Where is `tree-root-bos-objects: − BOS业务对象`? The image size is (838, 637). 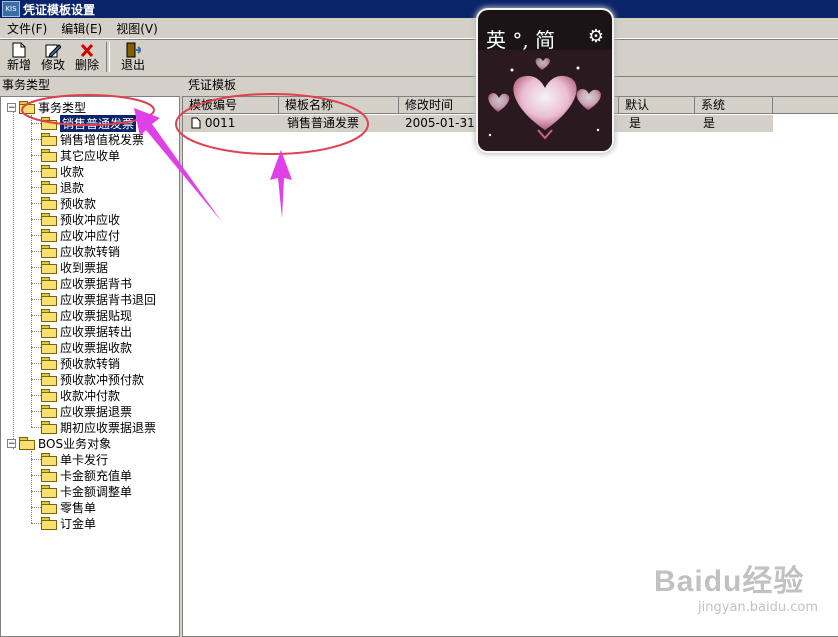
tree-root-bos-objects: − BOS业务对象 is located at coordinates (59, 443).